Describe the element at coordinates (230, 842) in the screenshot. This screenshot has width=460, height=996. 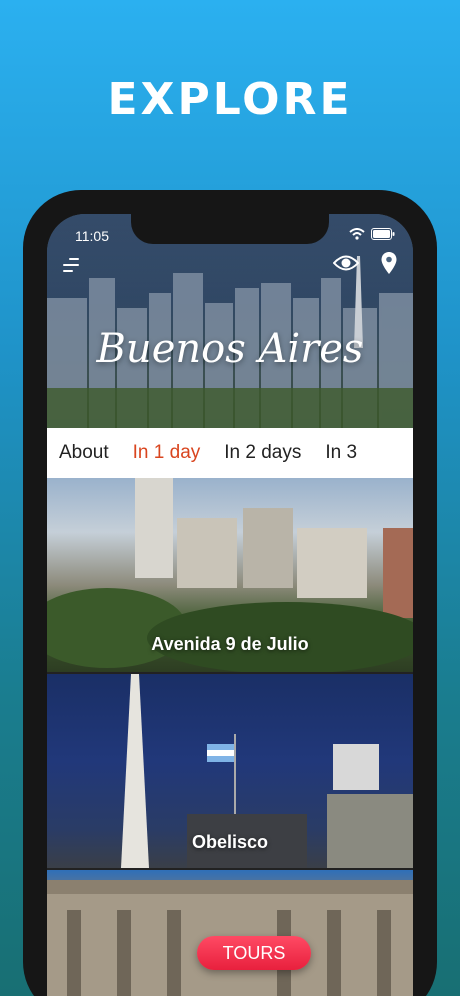
I see `place-label: Obelisco` at that location.